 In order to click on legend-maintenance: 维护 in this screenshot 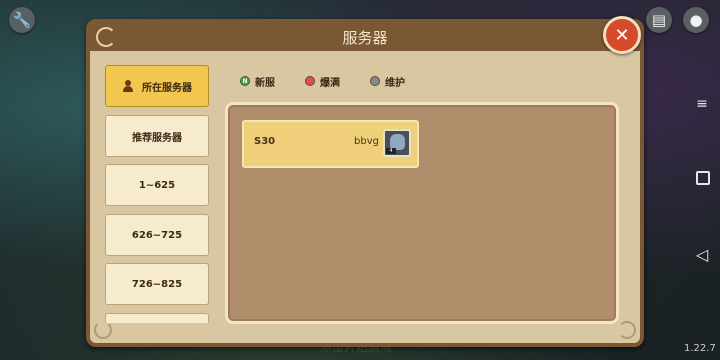, I will do `click(387, 81)`.